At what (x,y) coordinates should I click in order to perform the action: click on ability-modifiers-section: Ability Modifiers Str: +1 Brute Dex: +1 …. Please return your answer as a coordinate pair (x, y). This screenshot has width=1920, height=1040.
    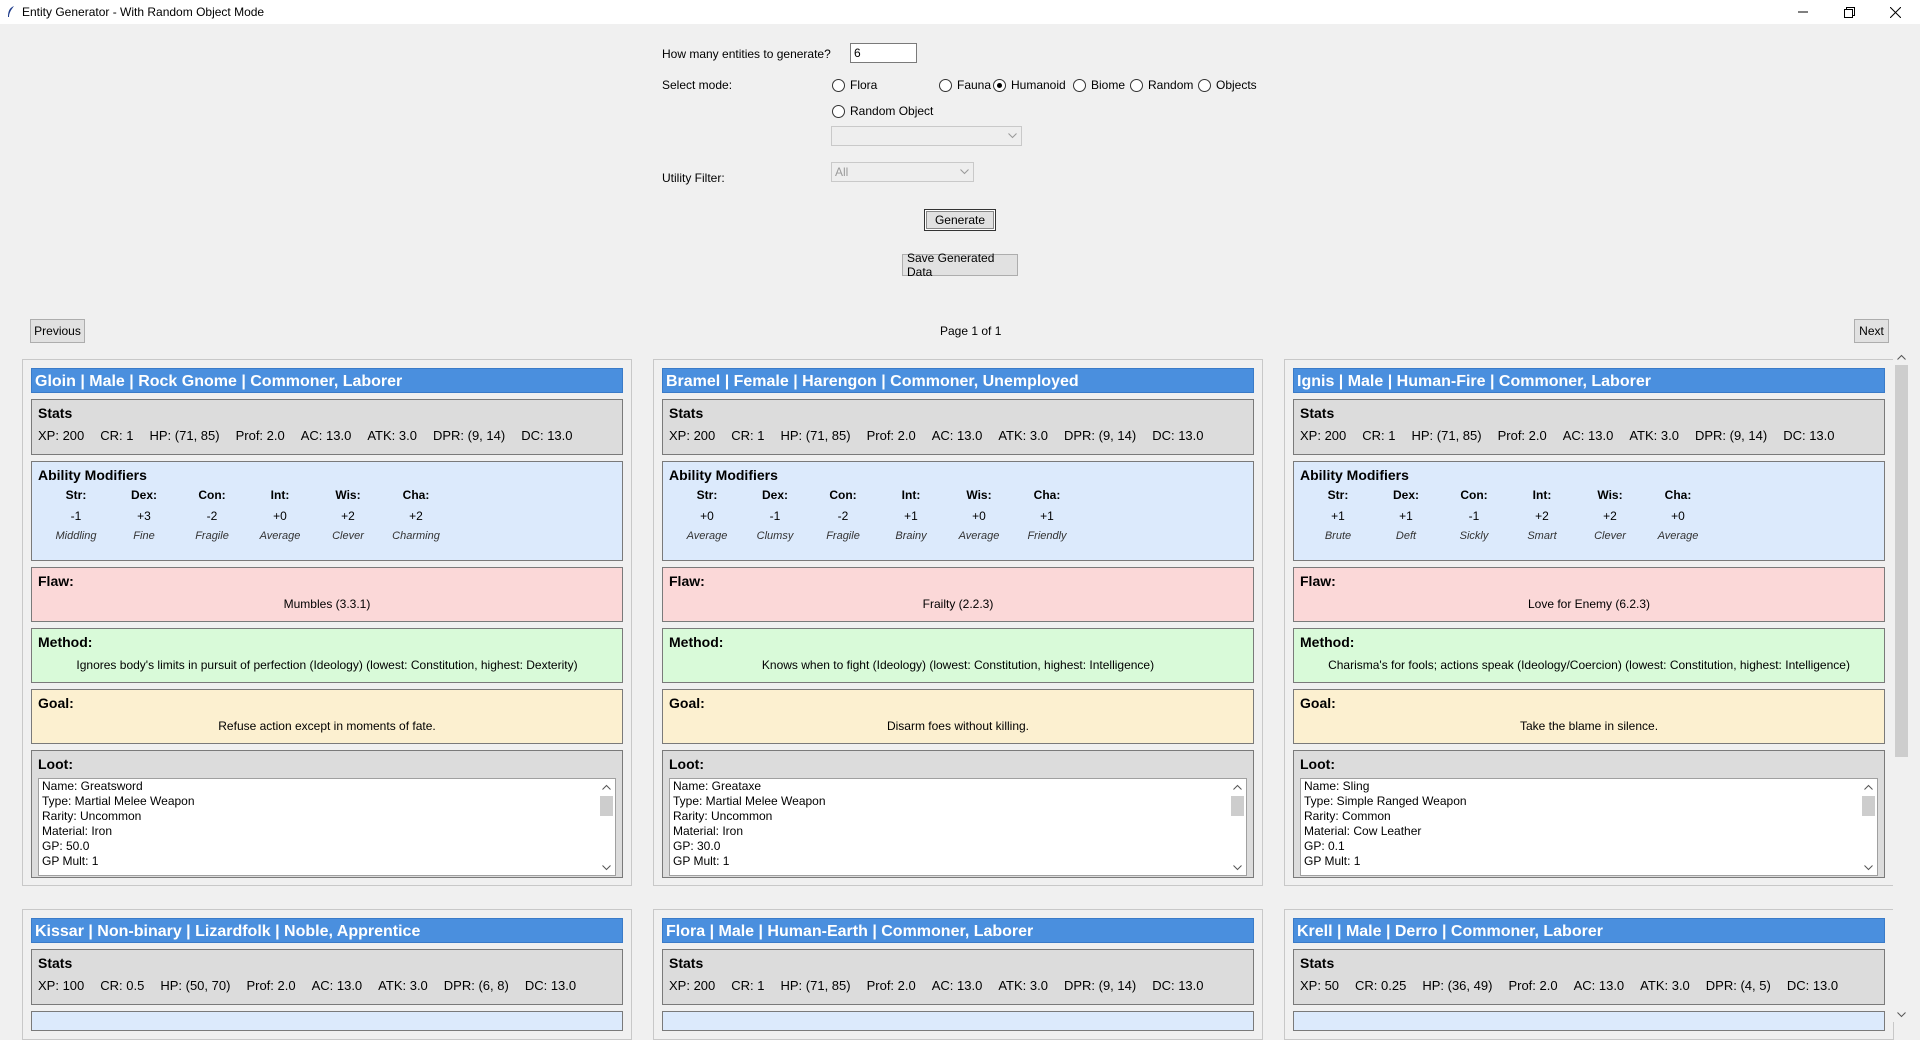
    Looking at the image, I should click on (1589, 511).